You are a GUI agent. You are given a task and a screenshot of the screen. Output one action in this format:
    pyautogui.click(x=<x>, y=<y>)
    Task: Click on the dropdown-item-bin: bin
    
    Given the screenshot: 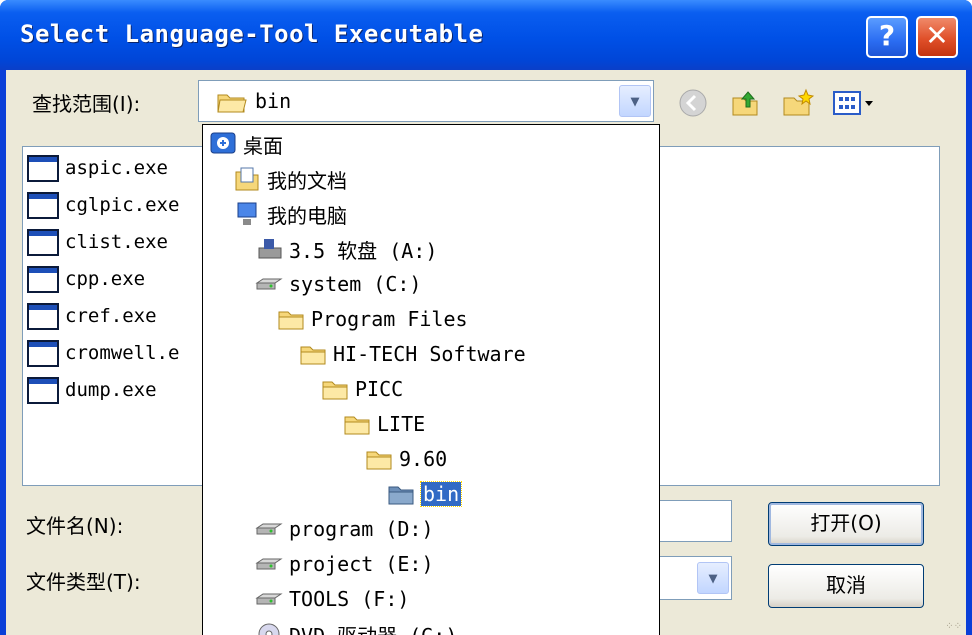 What is the action you would take?
    pyautogui.click(x=425, y=494)
    